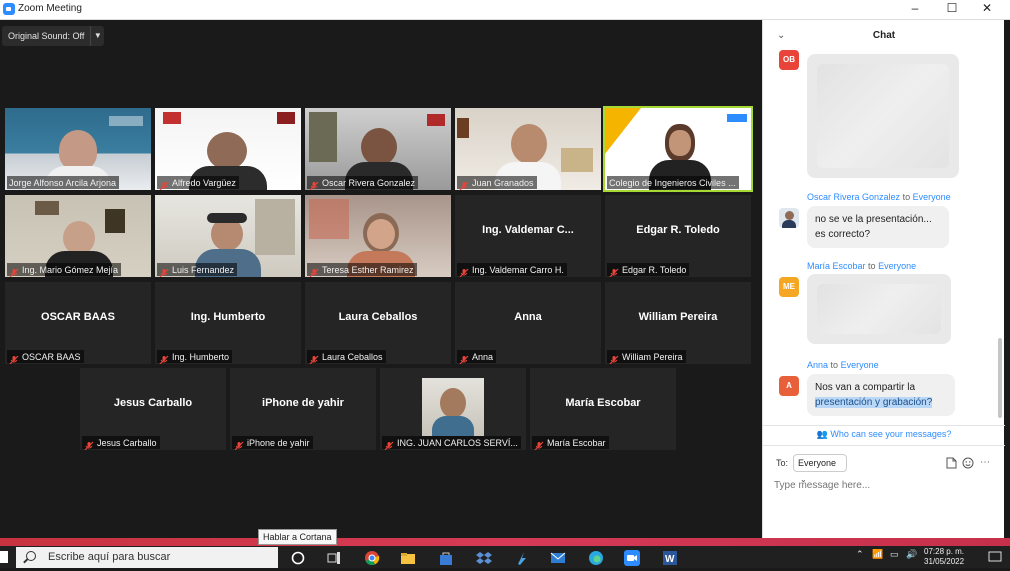 The width and height of the screenshot is (1010, 571). I want to click on participant-name-label: Juan Granados, so click(497, 183).